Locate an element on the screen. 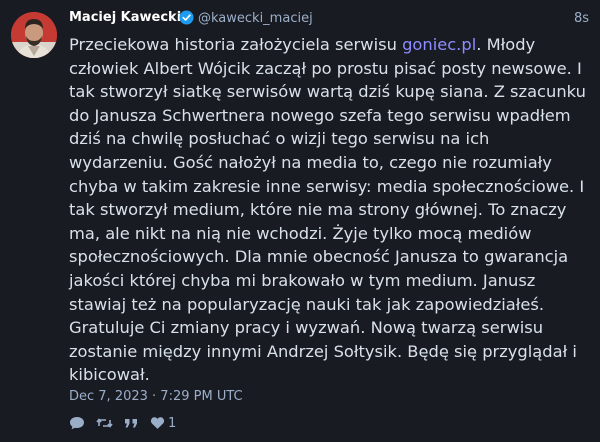 The width and height of the screenshot is (600, 442). action-bar: 1 is located at coordinates (128, 423).